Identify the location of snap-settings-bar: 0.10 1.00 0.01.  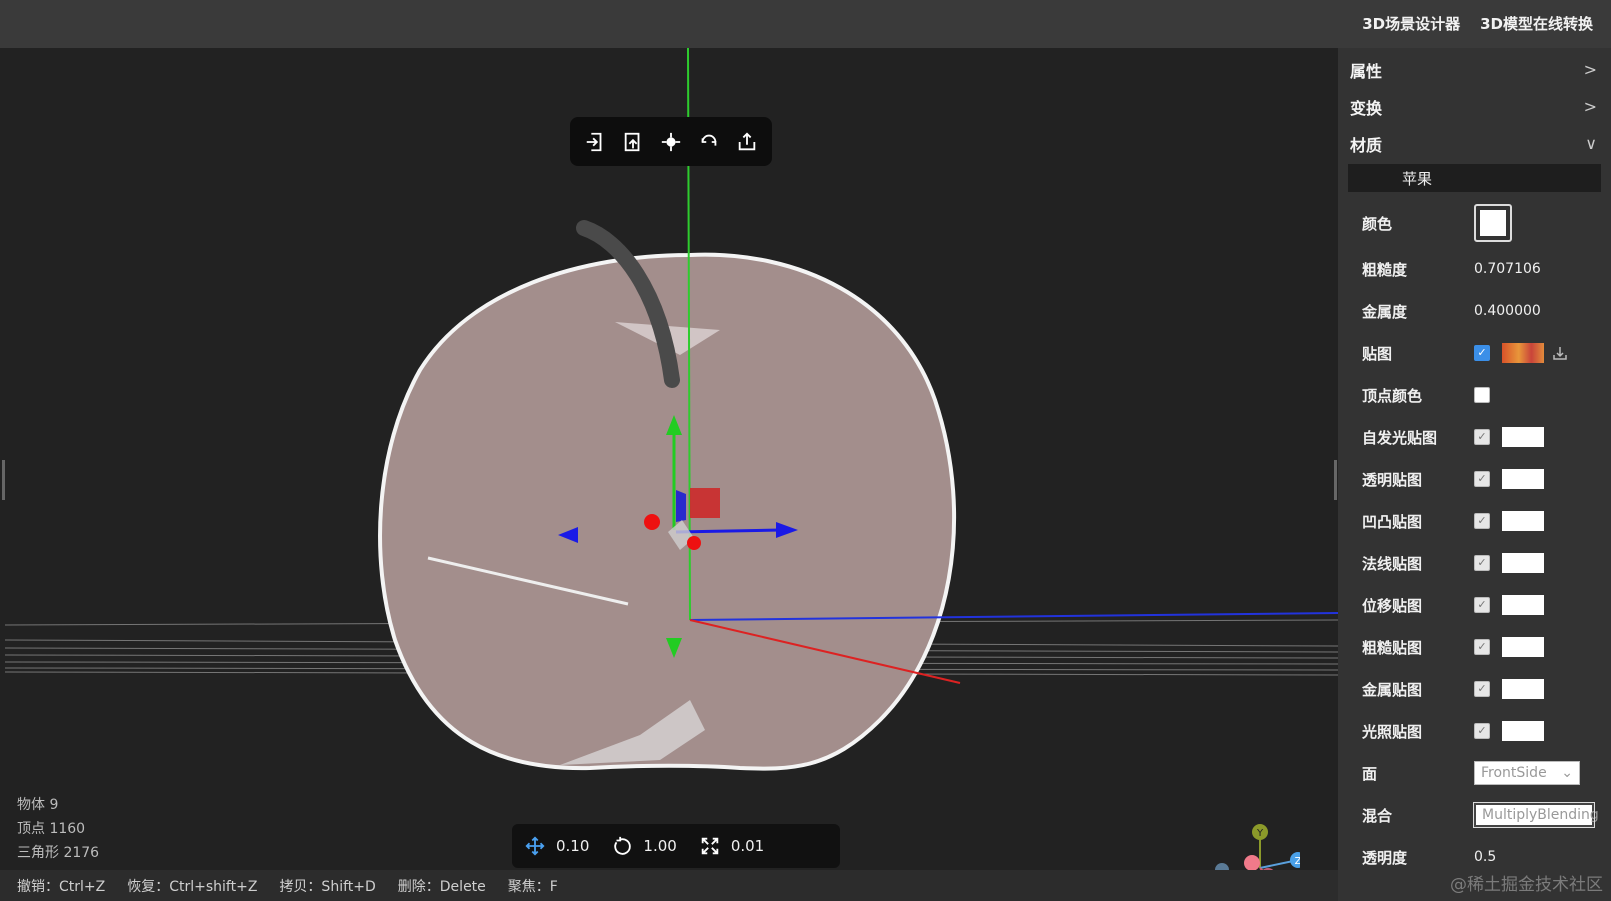
(676, 846).